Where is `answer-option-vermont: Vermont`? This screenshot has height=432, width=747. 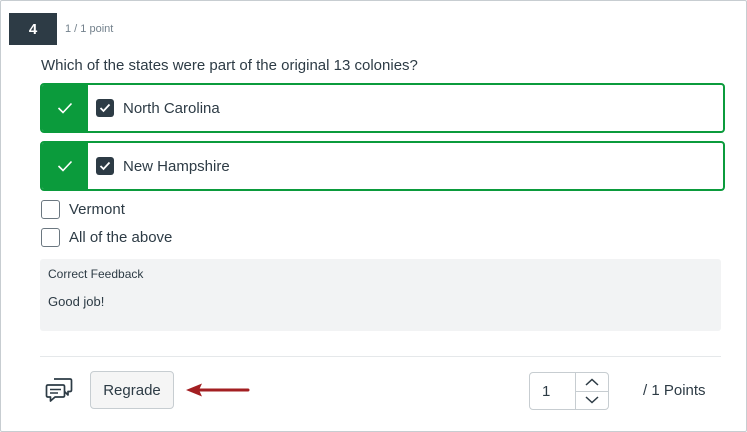 answer-option-vermont: Vermont is located at coordinates (83, 209).